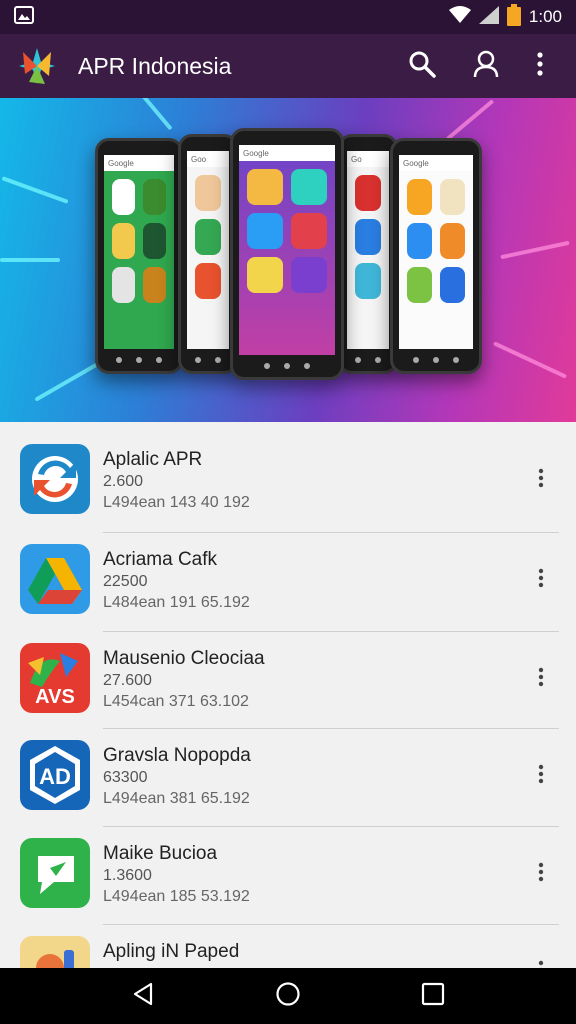 Image resolution: width=576 pixels, height=1024 pixels. Describe the element at coordinates (55, 479) in the screenshot. I see `sync-arrows-icon` at that location.